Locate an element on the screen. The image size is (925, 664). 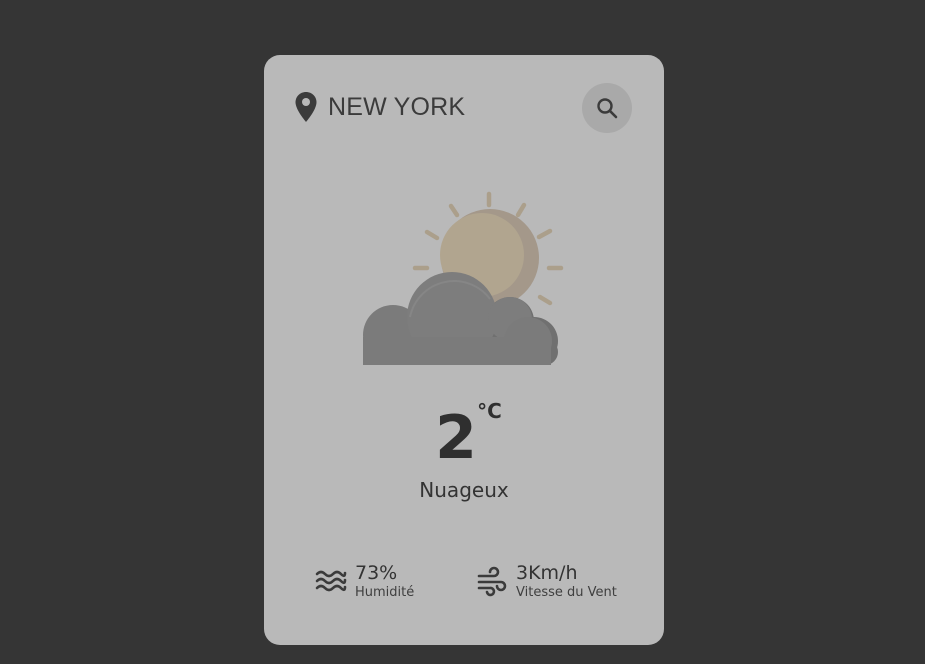
humidity-text: 73% Humidité is located at coordinates (384, 581).